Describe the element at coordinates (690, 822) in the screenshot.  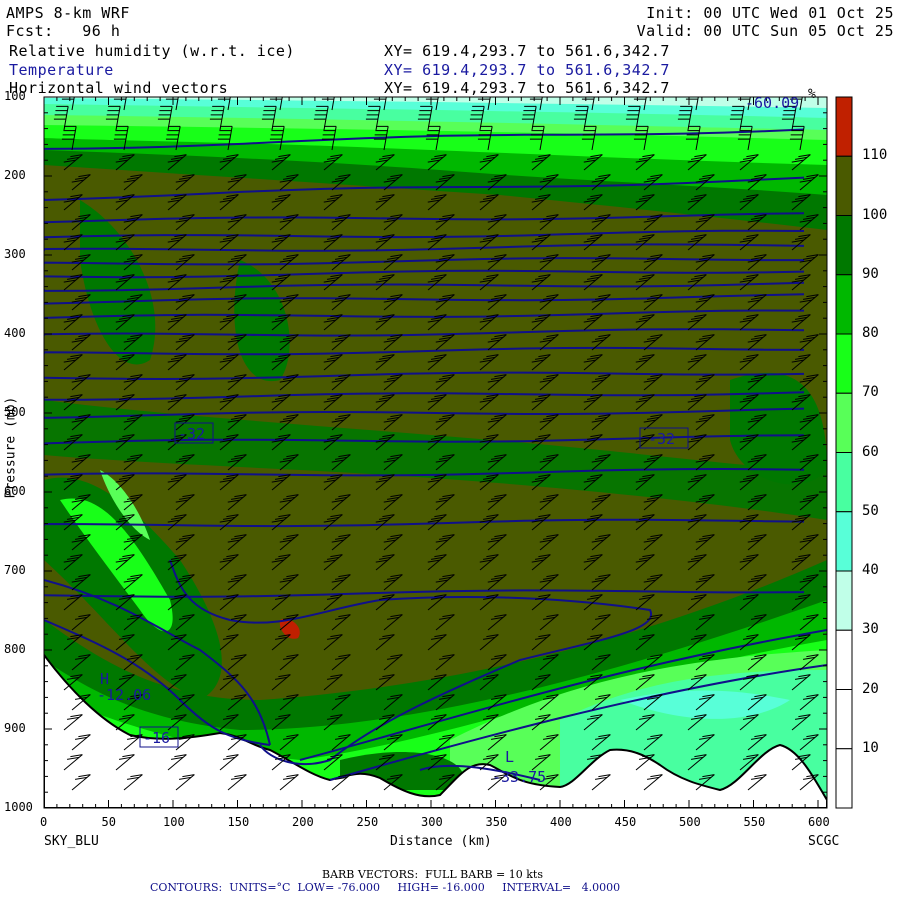
I see `x-tick-label: 500` at that location.